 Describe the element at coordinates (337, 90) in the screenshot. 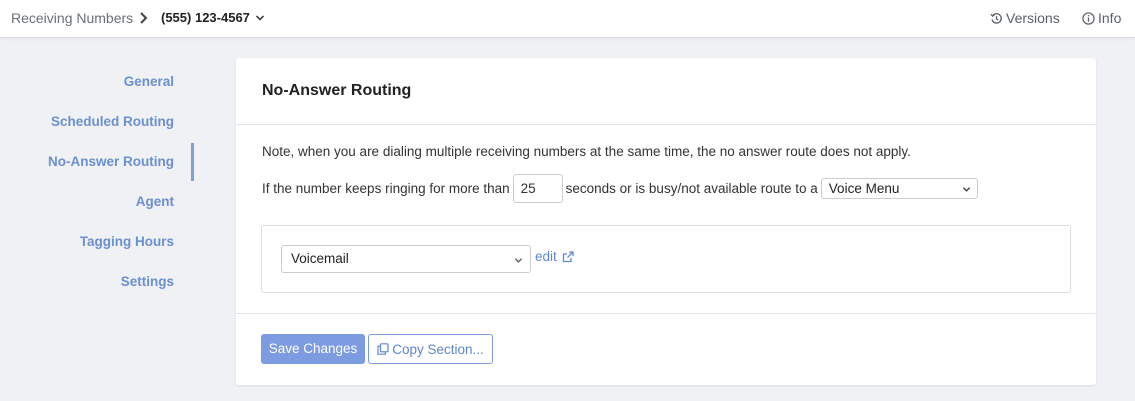

I see `section-title: No-Answer Routing` at that location.